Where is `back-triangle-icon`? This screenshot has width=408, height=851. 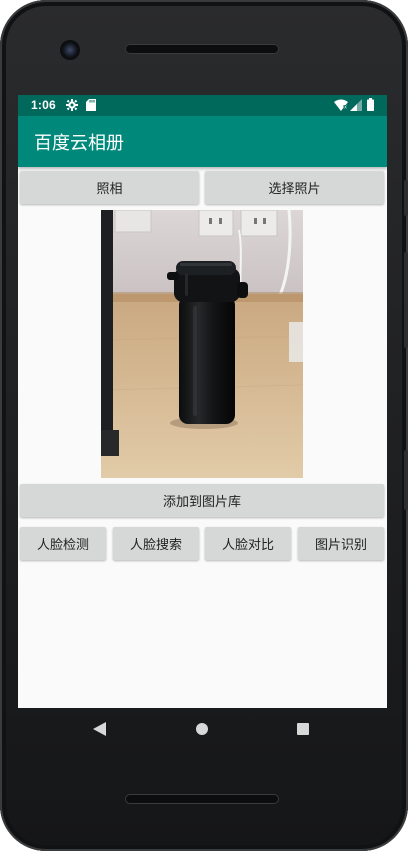 back-triangle-icon is located at coordinates (99, 729).